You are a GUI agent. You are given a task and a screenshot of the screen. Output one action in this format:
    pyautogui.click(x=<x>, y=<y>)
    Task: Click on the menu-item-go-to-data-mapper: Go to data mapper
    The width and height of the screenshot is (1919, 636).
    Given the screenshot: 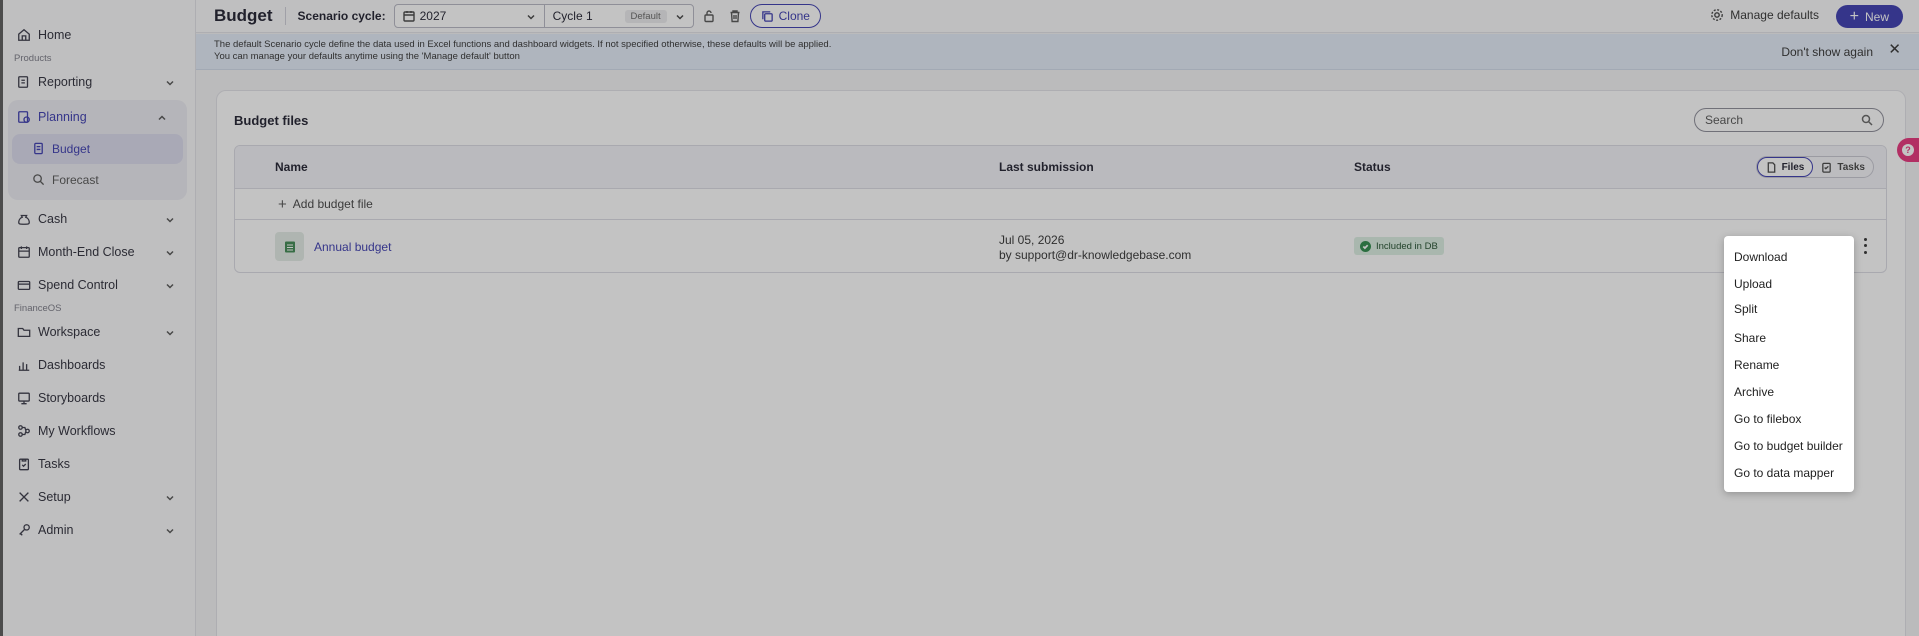 What is the action you would take?
    pyautogui.click(x=1789, y=472)
    